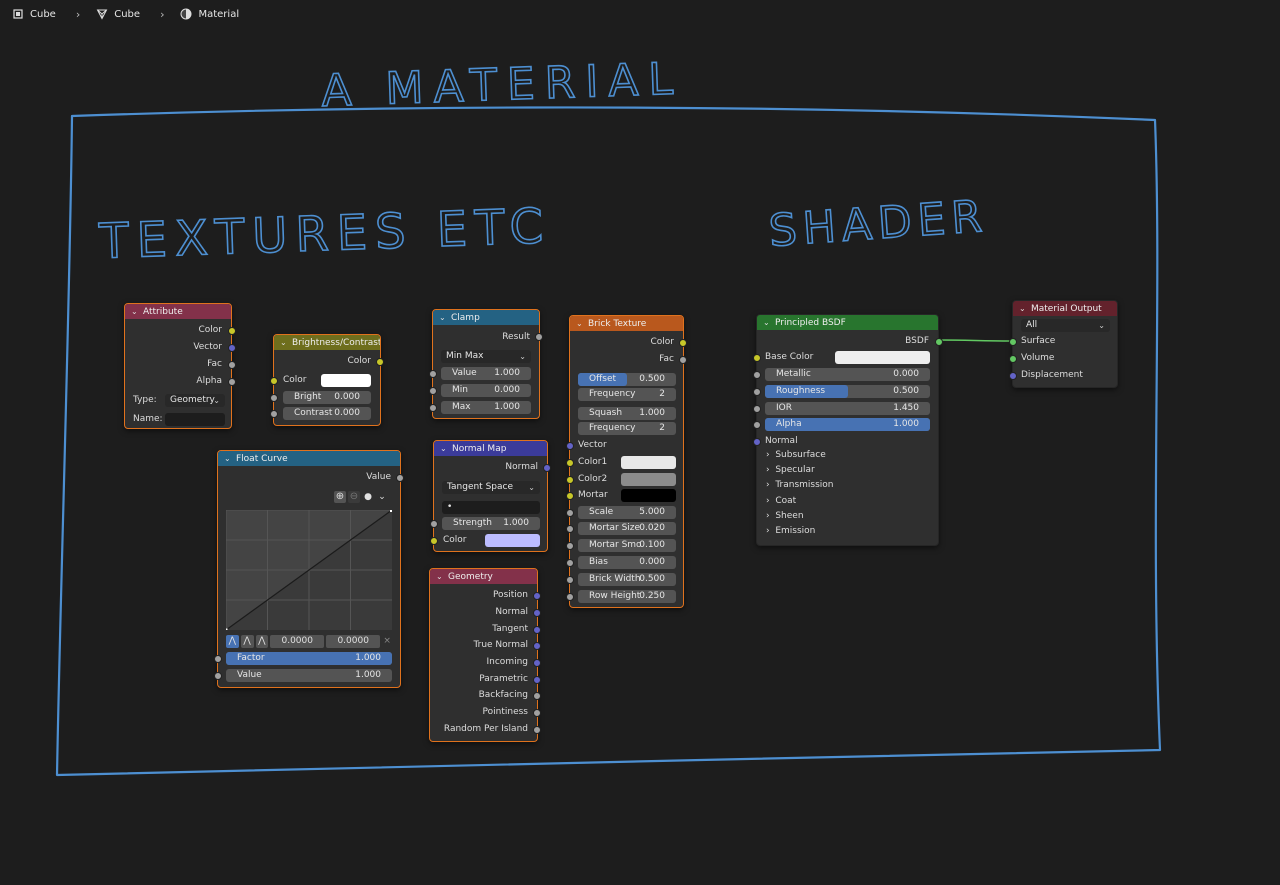  Describe the element at coordinates (537, 730) in the screenshot. I see `socket-random-per-island` at that location.